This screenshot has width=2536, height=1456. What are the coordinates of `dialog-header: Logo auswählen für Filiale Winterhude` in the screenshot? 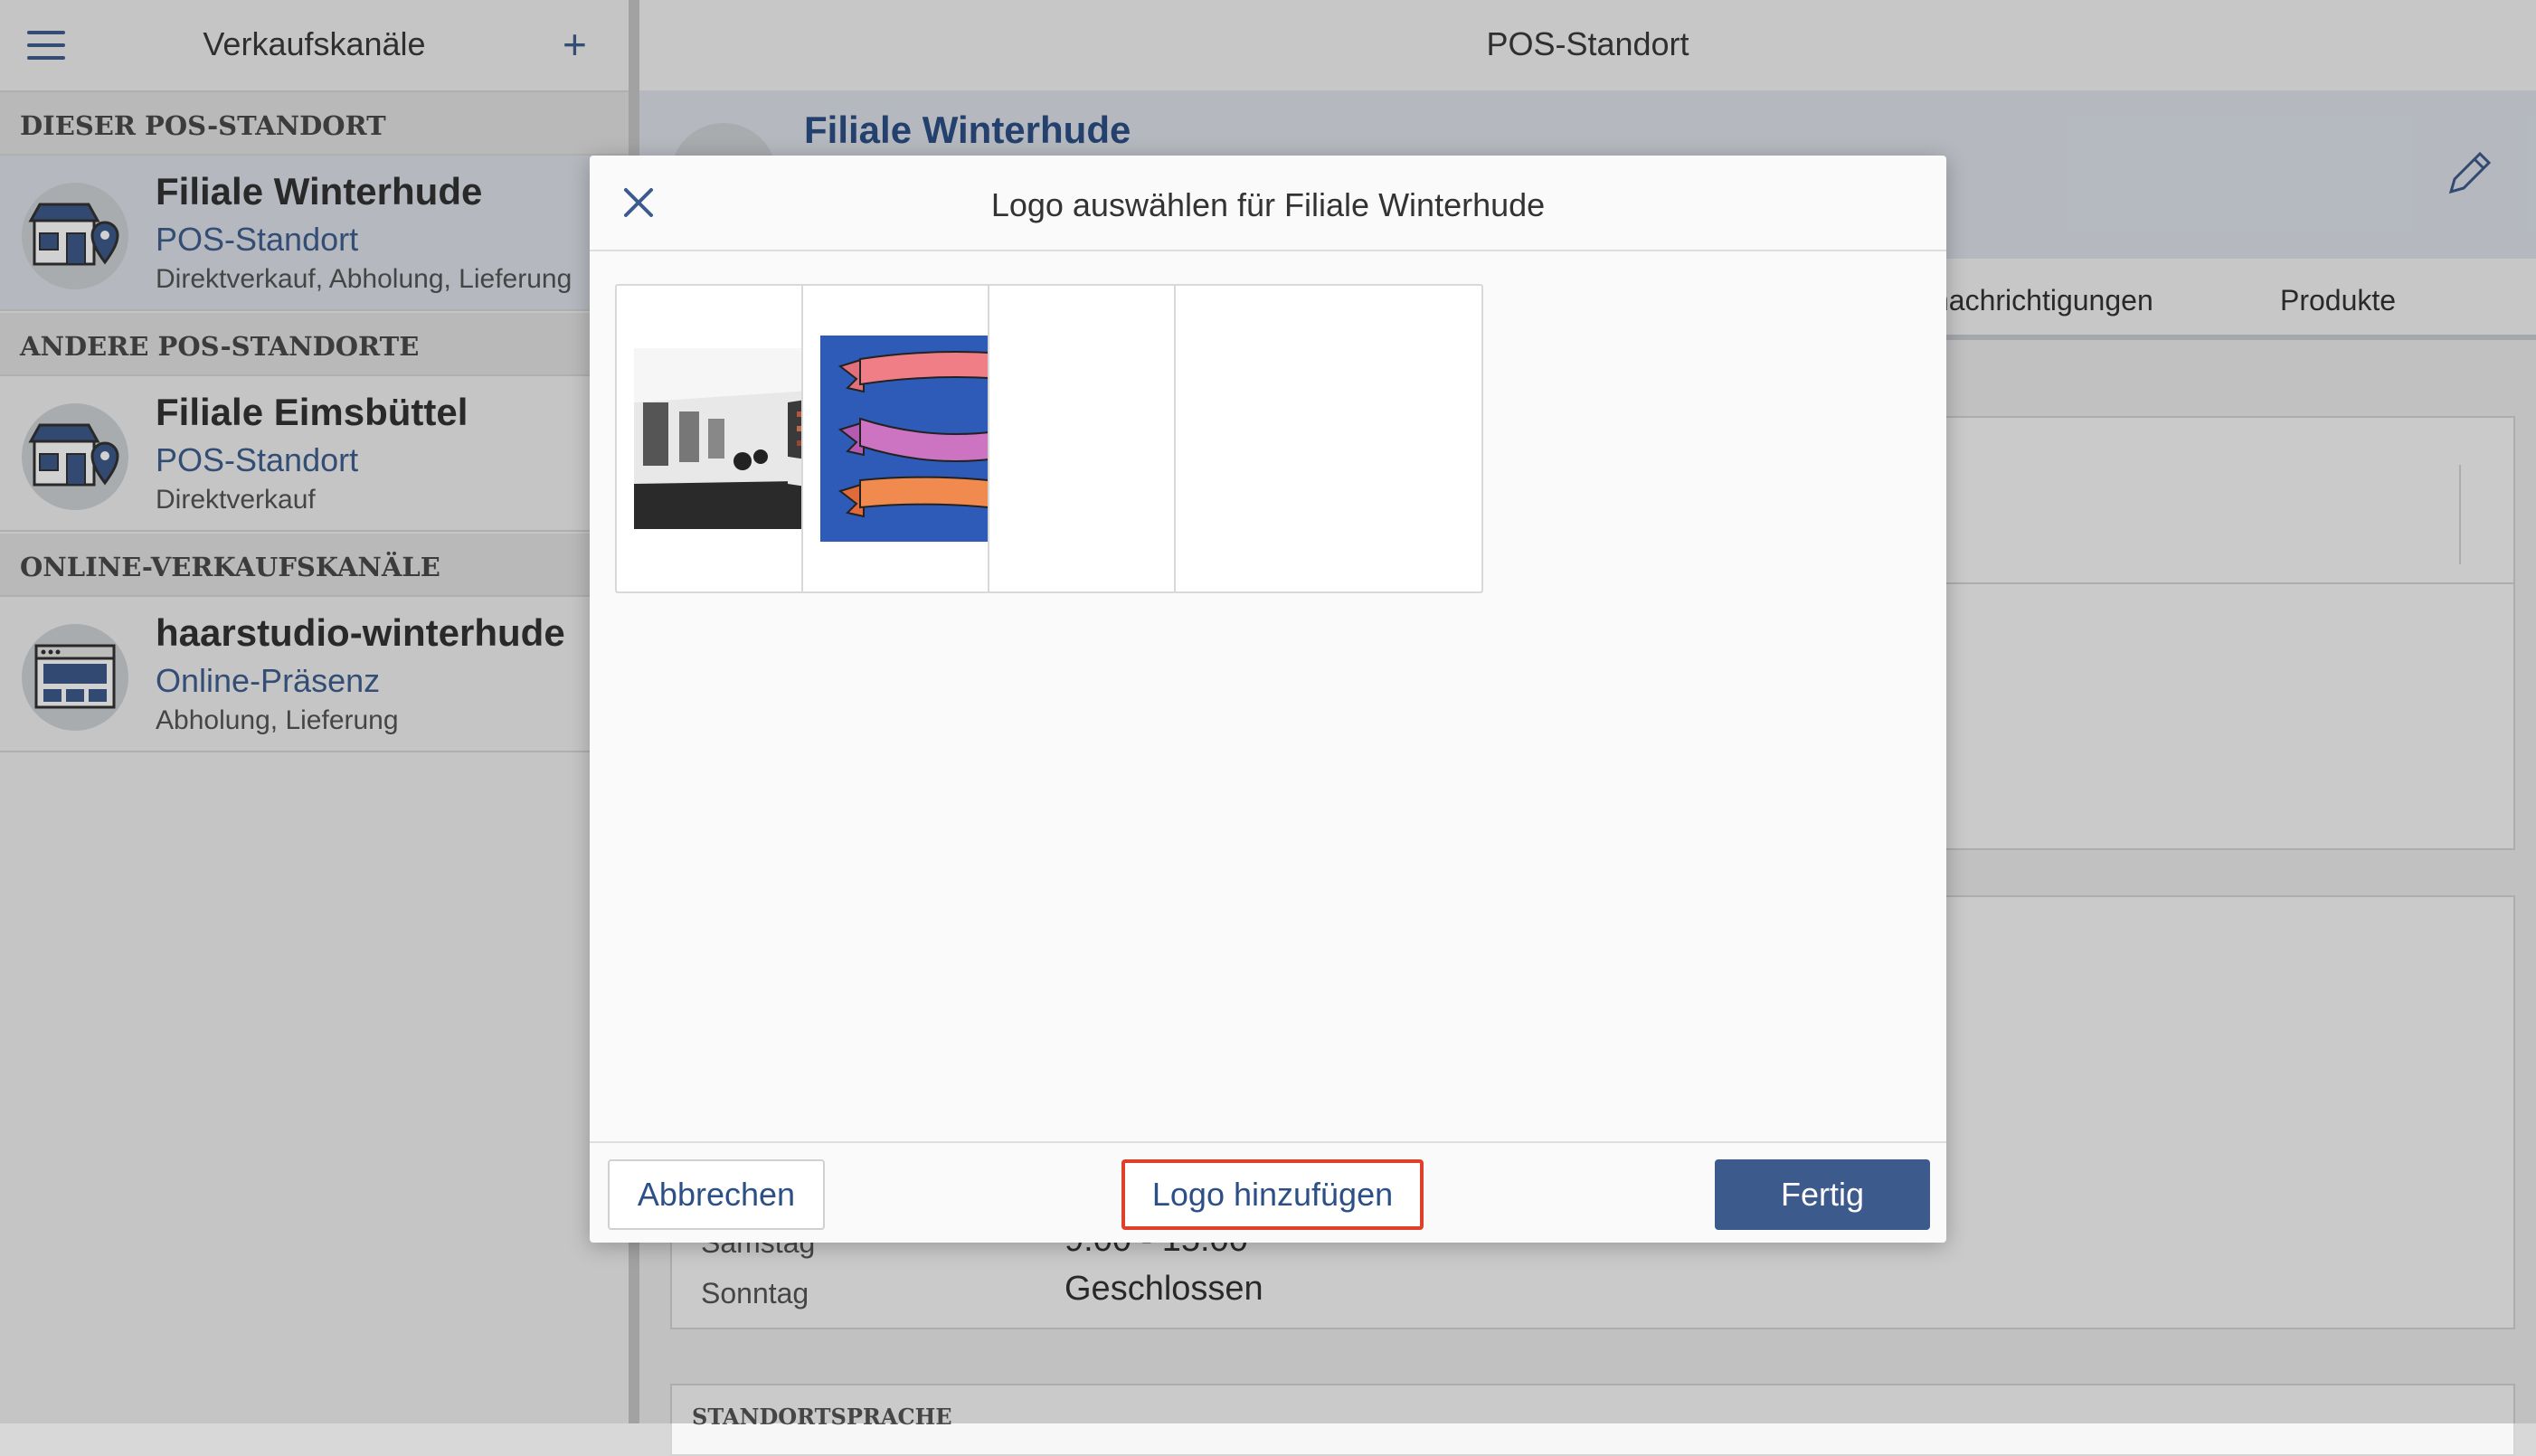 It's located at (1268, 204).